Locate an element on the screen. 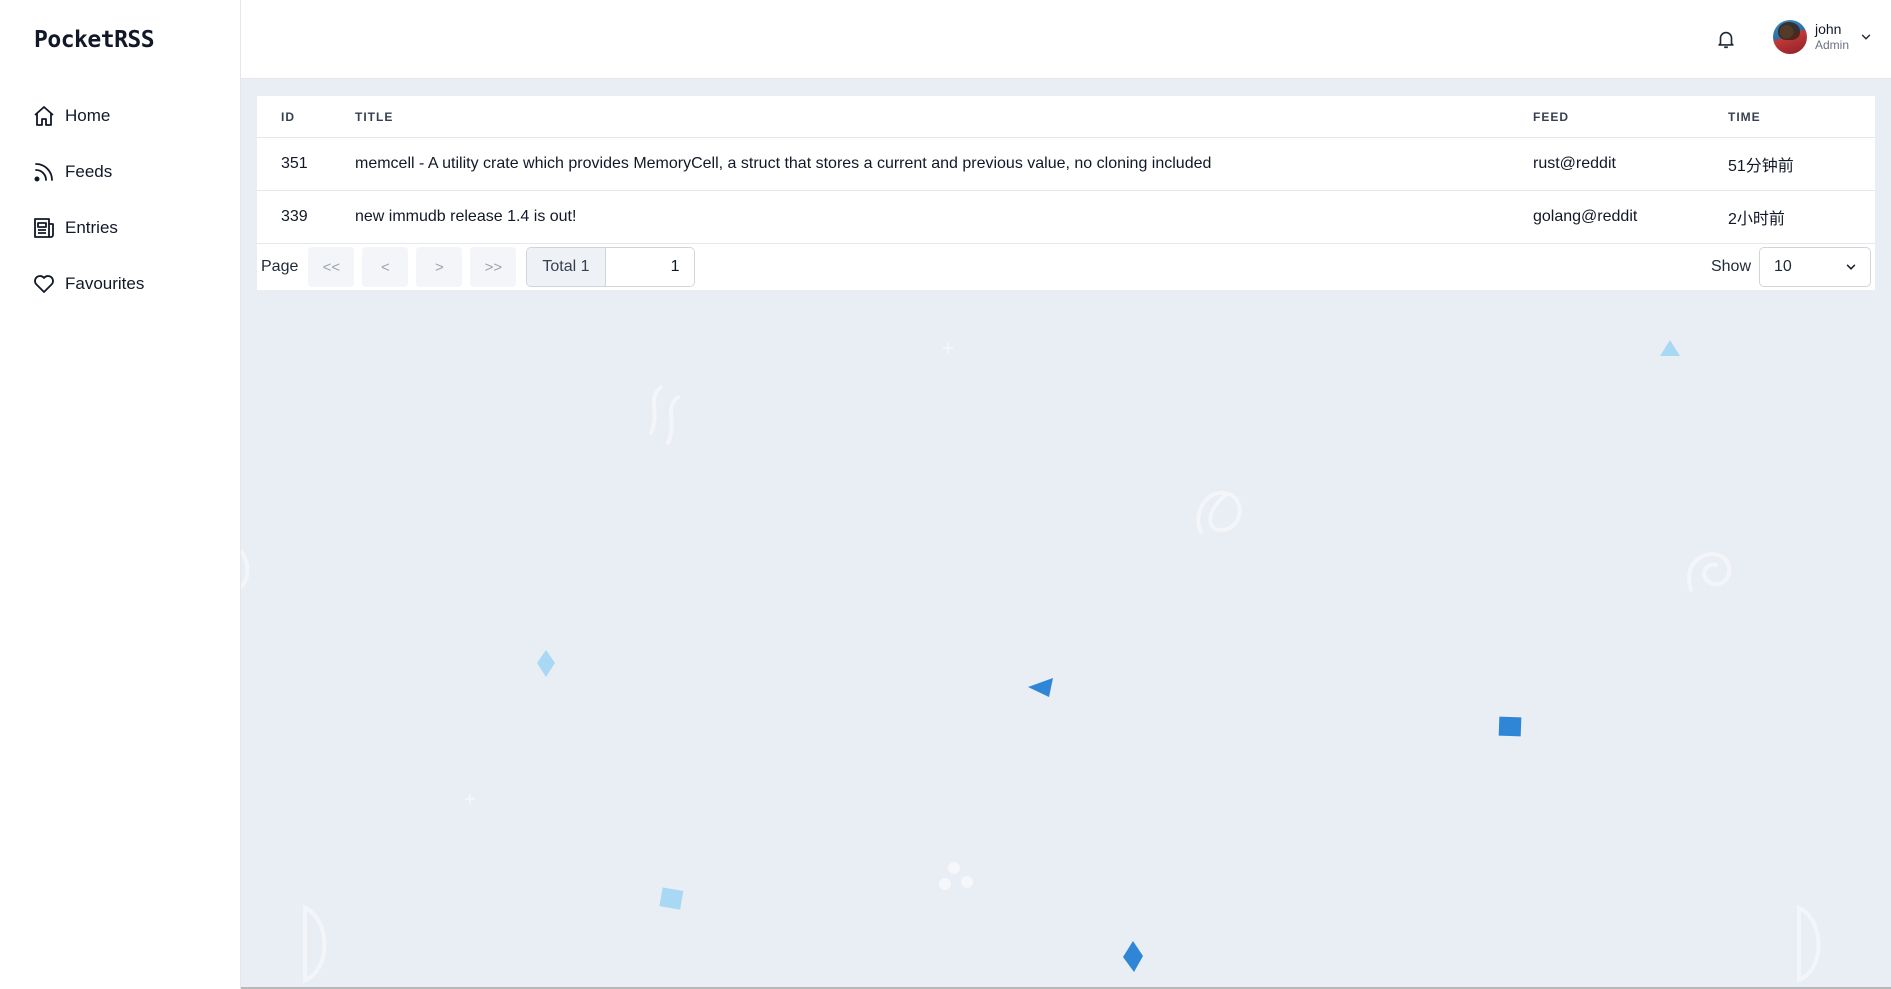 Image resolution: width=1891 pixels, height=989 pixels. cell-id: 351 is located at coordinates (294, 163).